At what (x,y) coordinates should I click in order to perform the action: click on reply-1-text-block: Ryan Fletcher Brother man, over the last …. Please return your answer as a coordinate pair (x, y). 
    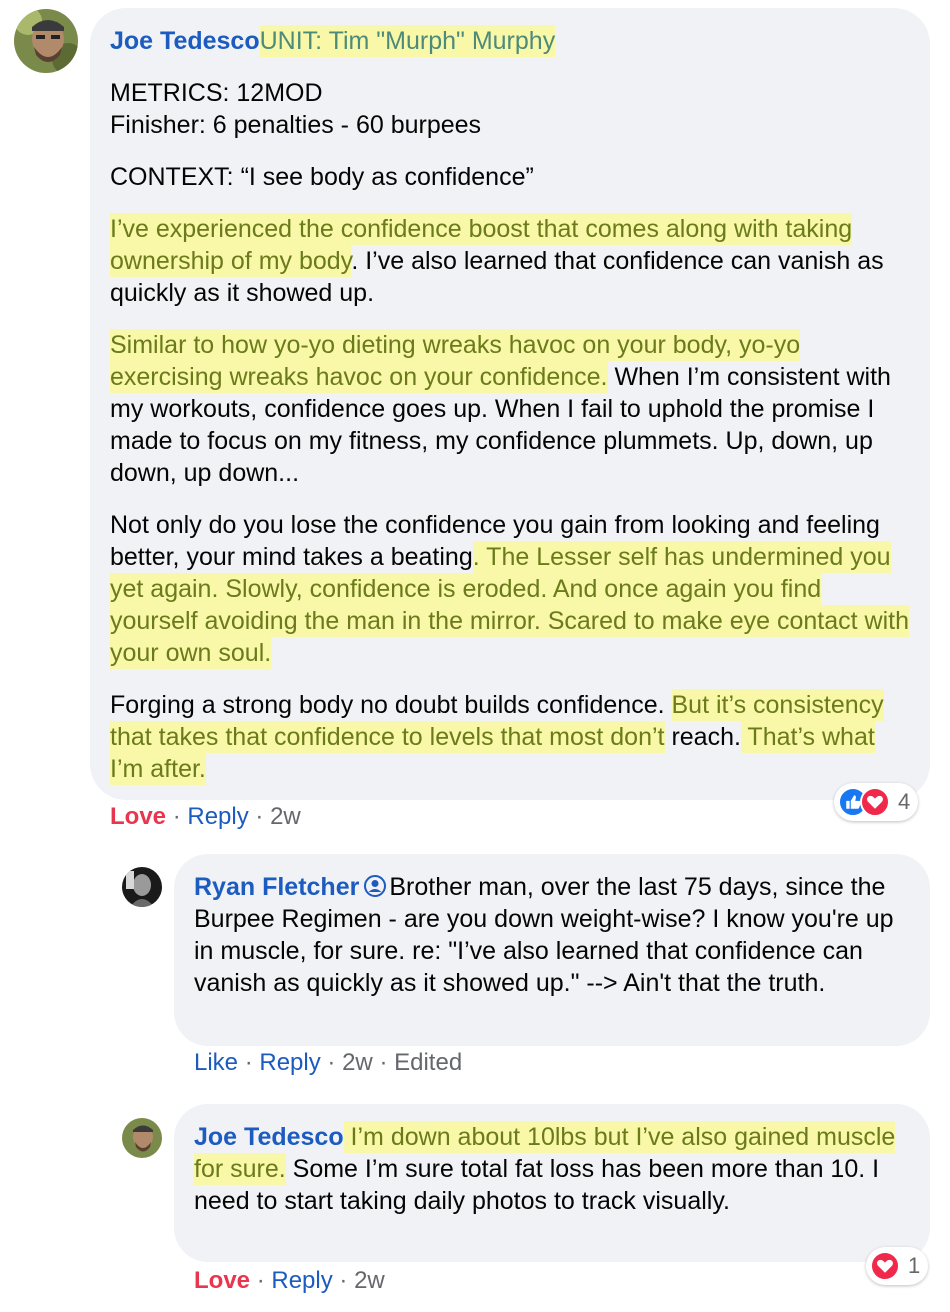
    Looking at the image, I should click on (554, 935).